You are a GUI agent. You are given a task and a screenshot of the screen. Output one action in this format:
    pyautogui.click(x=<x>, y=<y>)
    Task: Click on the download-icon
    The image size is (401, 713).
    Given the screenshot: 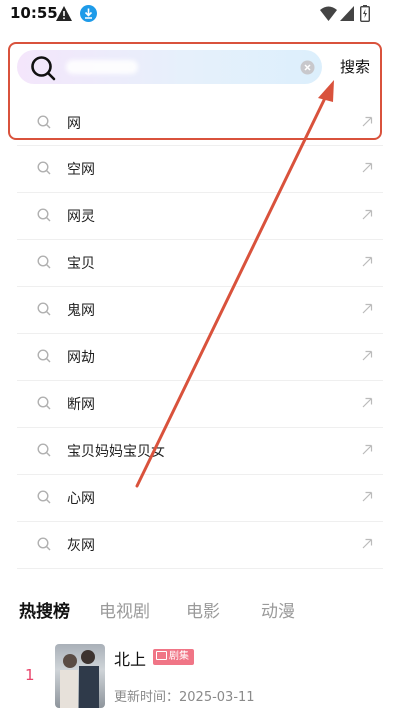 What is the action you would take?
    pyautogui.click(x=88, y=13)
    